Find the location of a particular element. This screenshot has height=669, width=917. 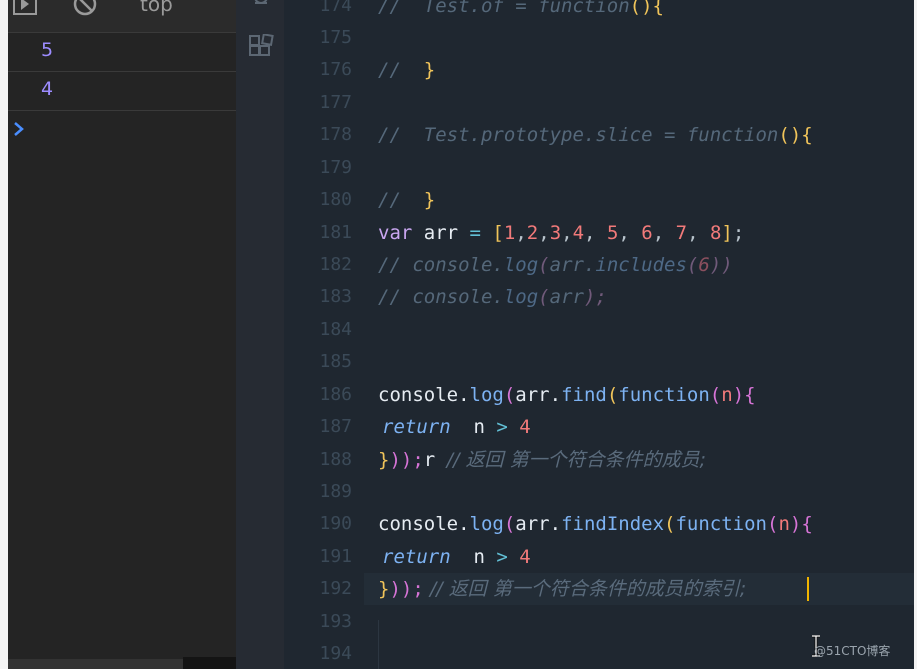

line-number: 194 is located at coordinates (335, 653).